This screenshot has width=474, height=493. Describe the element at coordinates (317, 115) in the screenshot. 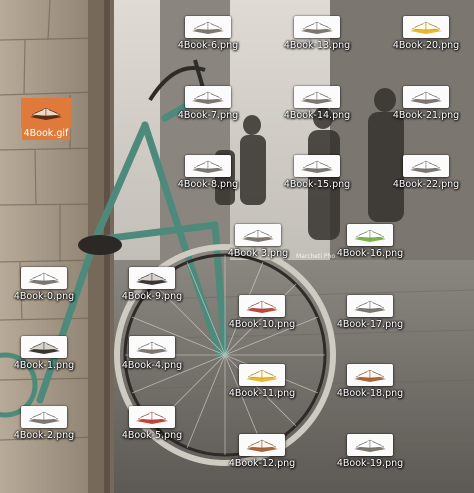

I see `file-name-label: 4Book-14.png` at that location.